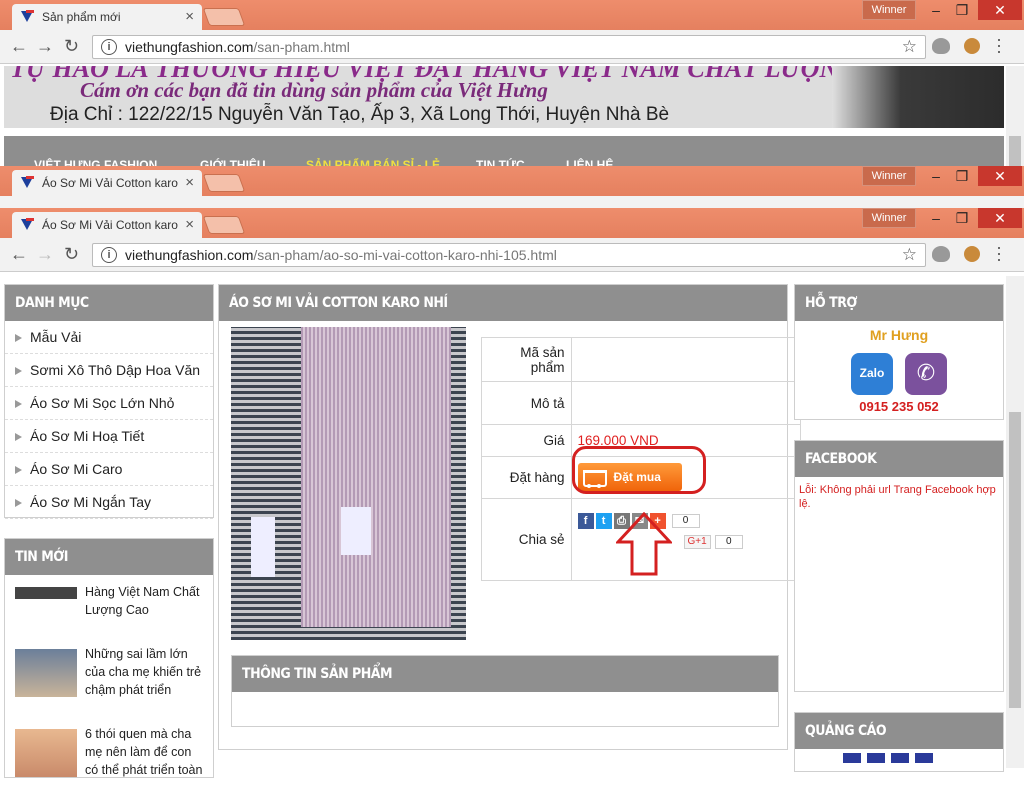  I want to click on scrollbar-thumb, so click(1015, 151).